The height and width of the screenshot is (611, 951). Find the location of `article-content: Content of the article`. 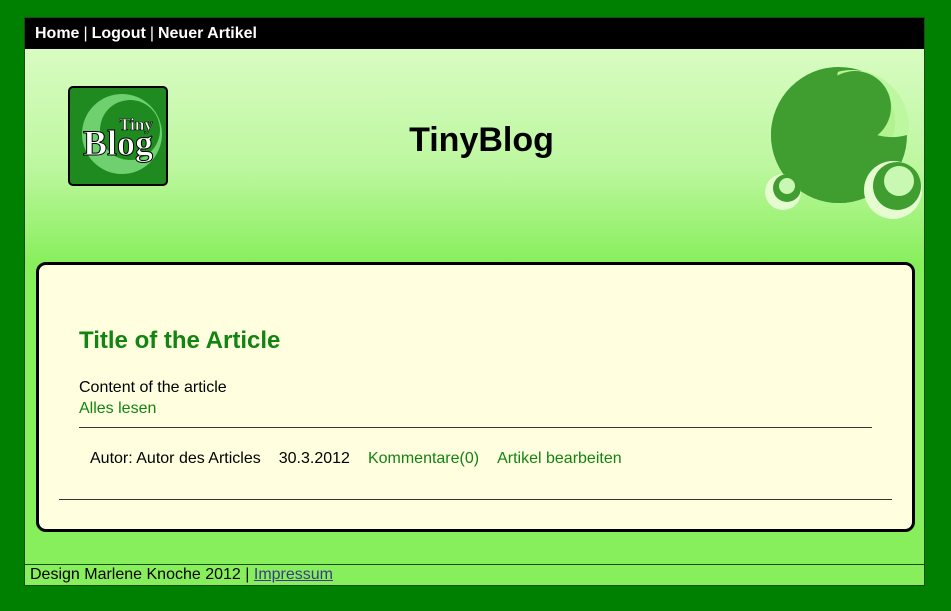

article-content: Content of the article is located at coordinates (153, 387).